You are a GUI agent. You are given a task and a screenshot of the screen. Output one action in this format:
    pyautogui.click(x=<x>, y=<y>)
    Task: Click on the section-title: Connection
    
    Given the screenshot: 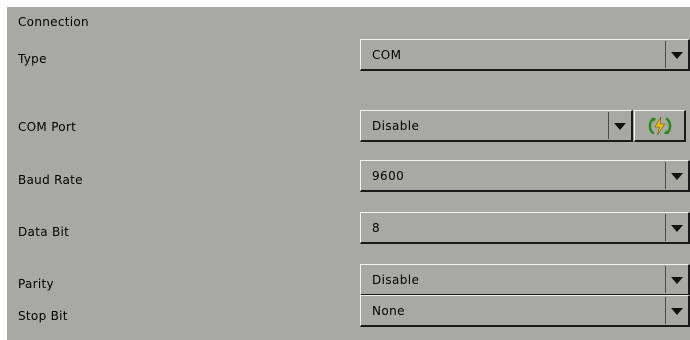 What is the action you would take?
    pyautogui.click(x=53, y=22)
    